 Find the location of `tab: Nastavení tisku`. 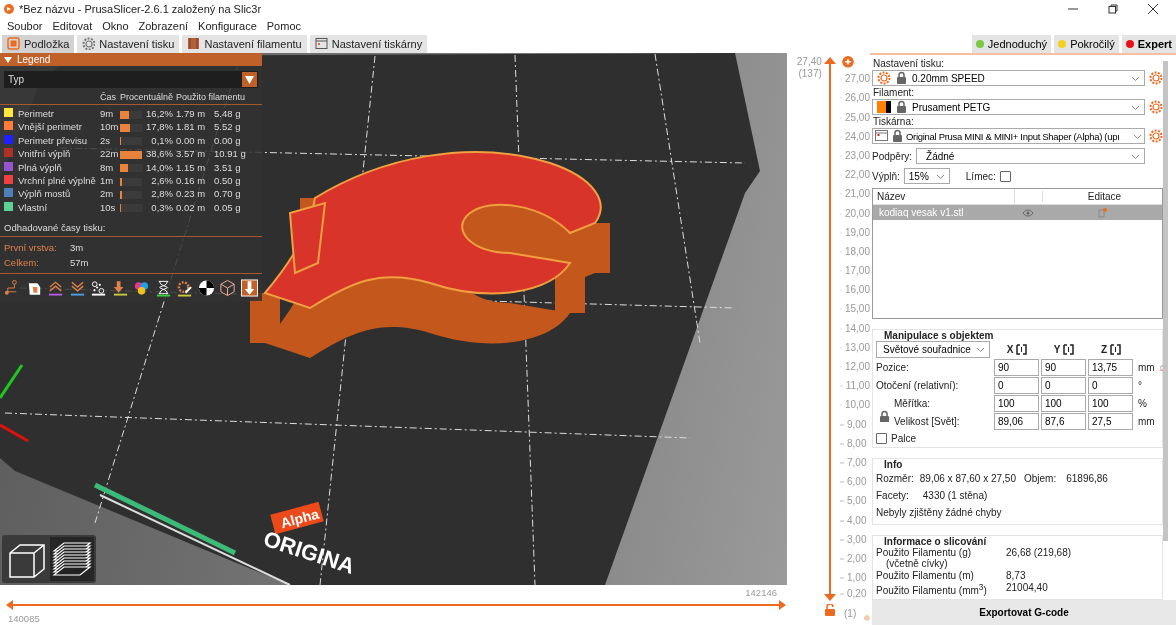

tab: Nastavení tisku is located at coordinates (128, 43).